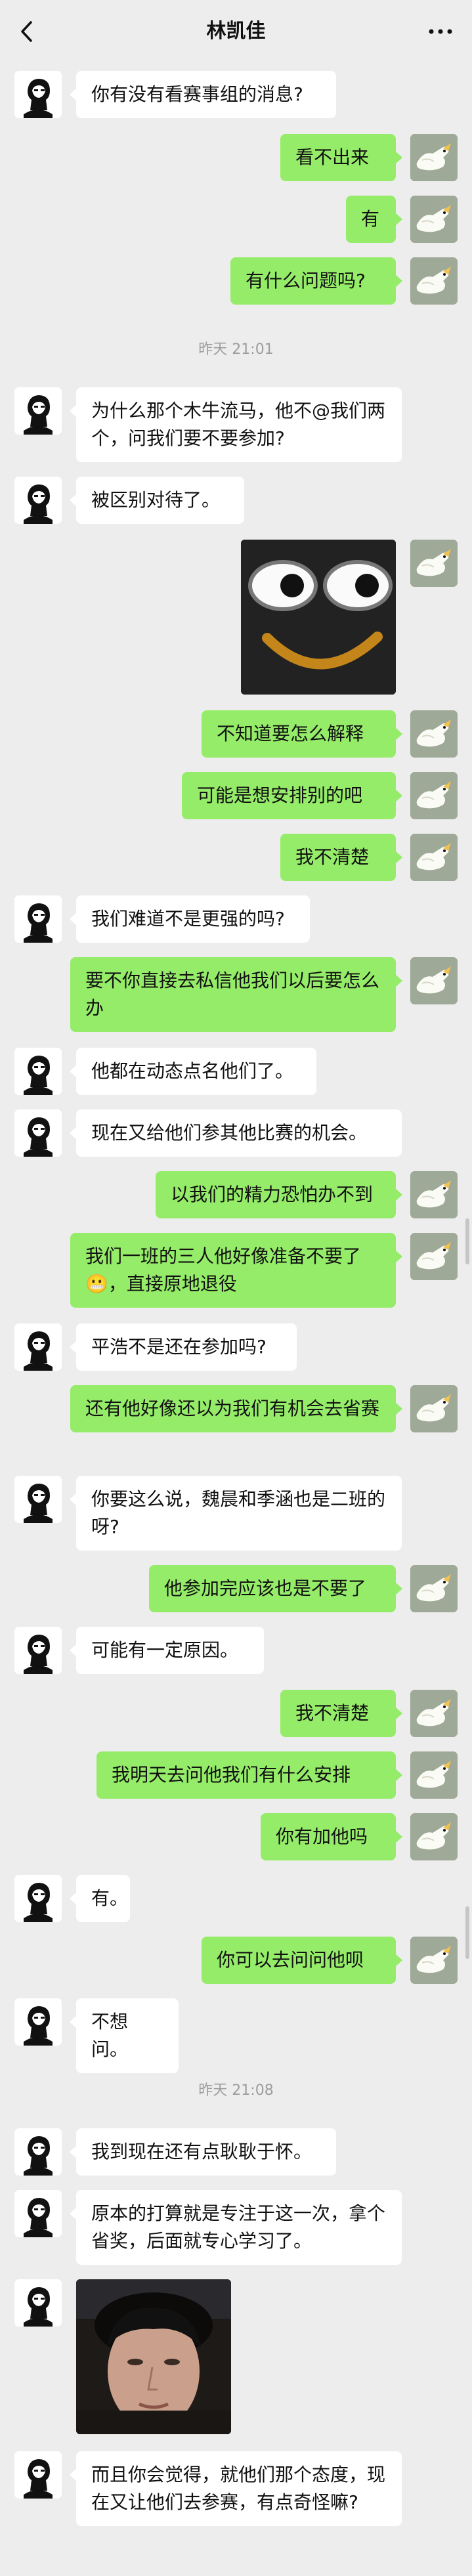 The image size is (472, 2576). Describe the element at coordinates (157, 500) in the screenshot. I see `message-bubble: 被区别对待了。` at that location.